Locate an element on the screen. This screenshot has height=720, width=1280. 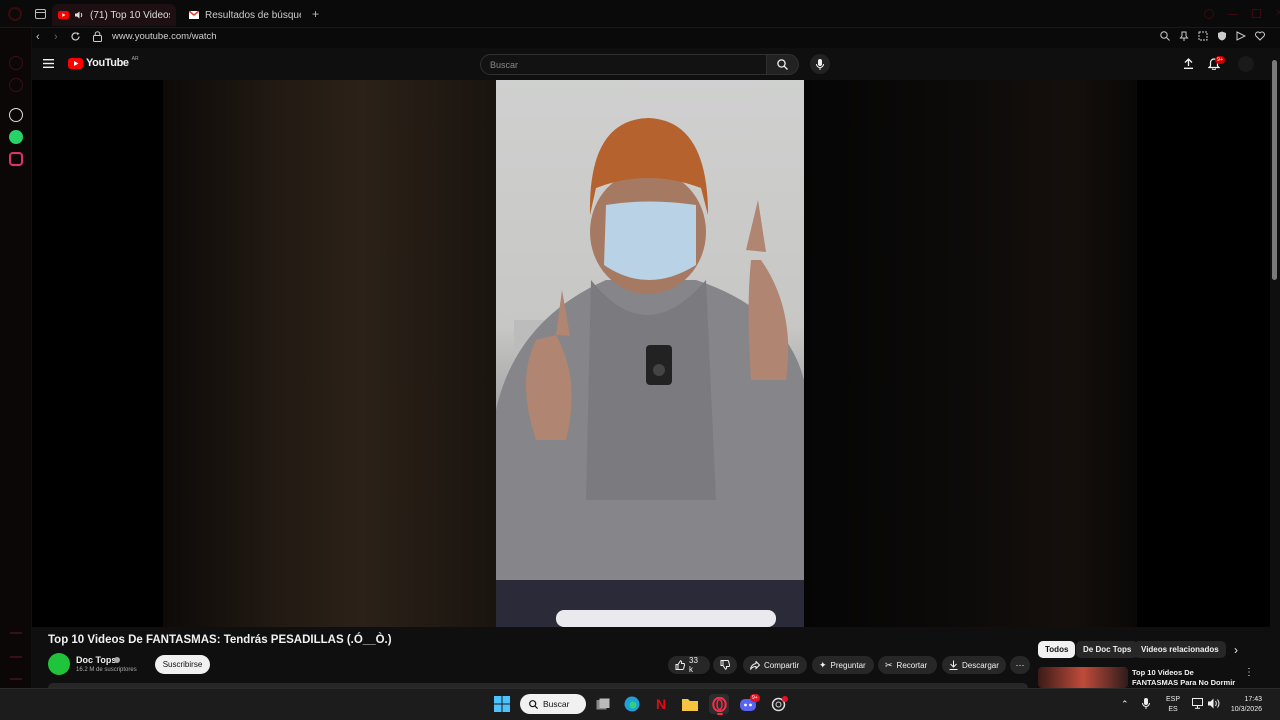
windows-start-icon is located at coordinates (502, 704).